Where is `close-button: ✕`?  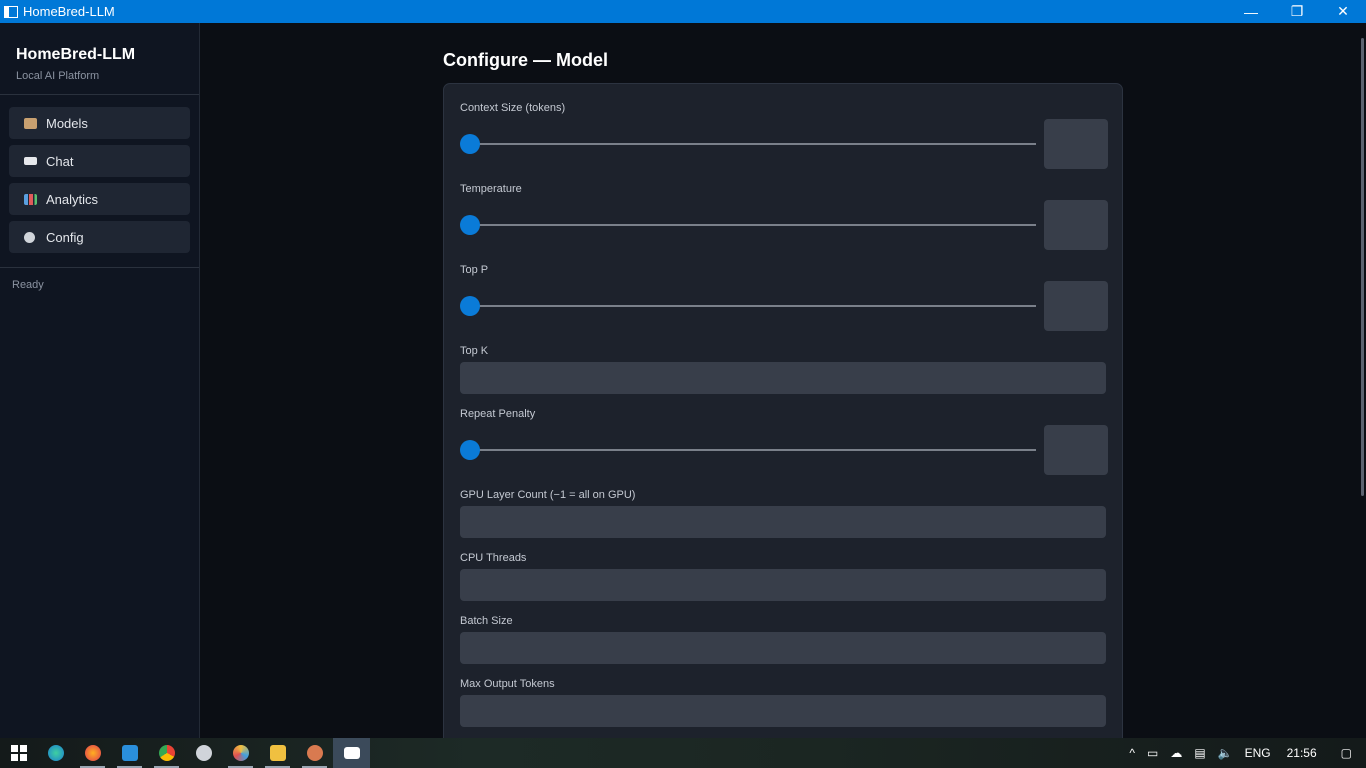
close-button: ✕ is located at coordinates (1343, 11).